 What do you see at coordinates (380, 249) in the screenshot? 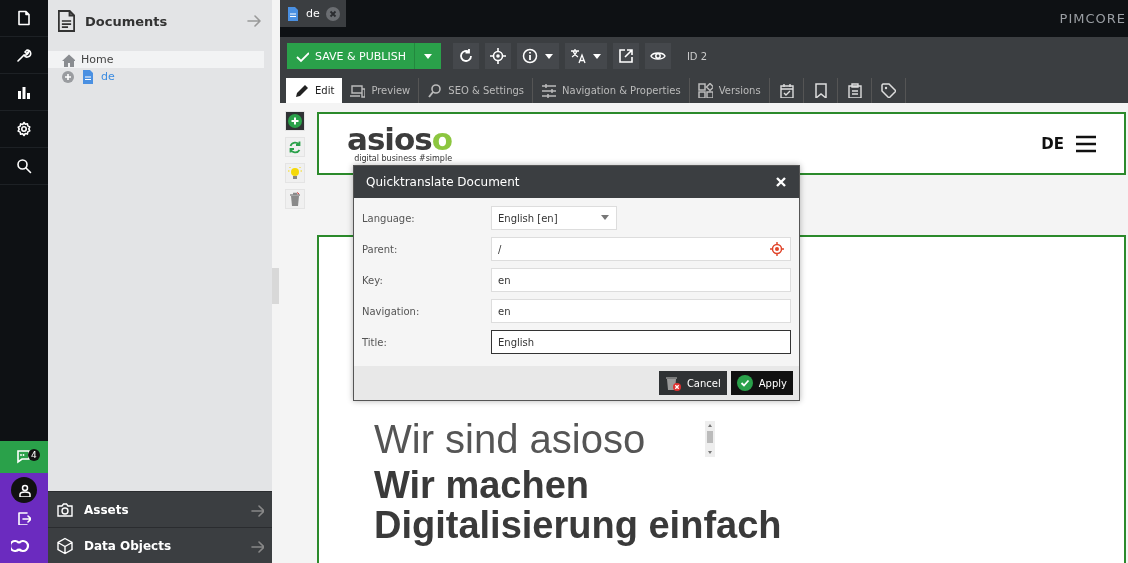
I see `field-label: Parent:` at bounding box center [380, 249].